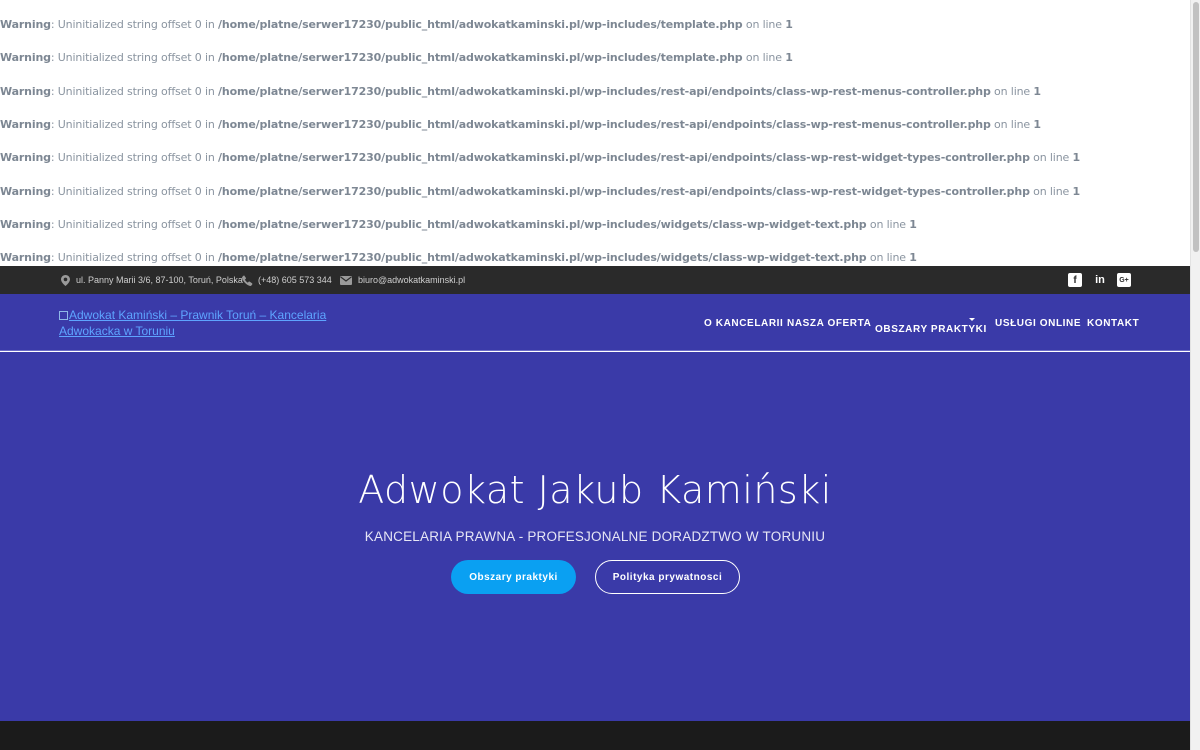 This screenshot has width=1200, height=750. I want to click on chevron-down-icon, so click(972, 319).